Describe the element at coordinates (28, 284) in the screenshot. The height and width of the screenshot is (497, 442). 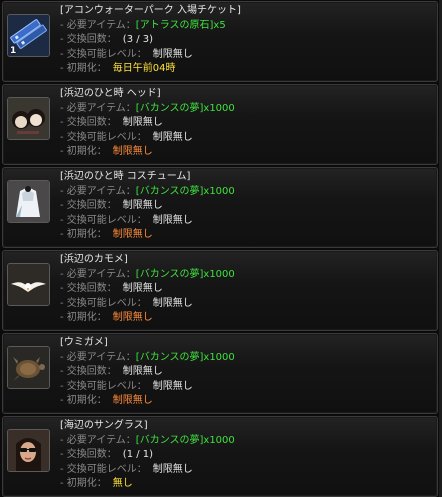
I see `seagull-icon` at that location.